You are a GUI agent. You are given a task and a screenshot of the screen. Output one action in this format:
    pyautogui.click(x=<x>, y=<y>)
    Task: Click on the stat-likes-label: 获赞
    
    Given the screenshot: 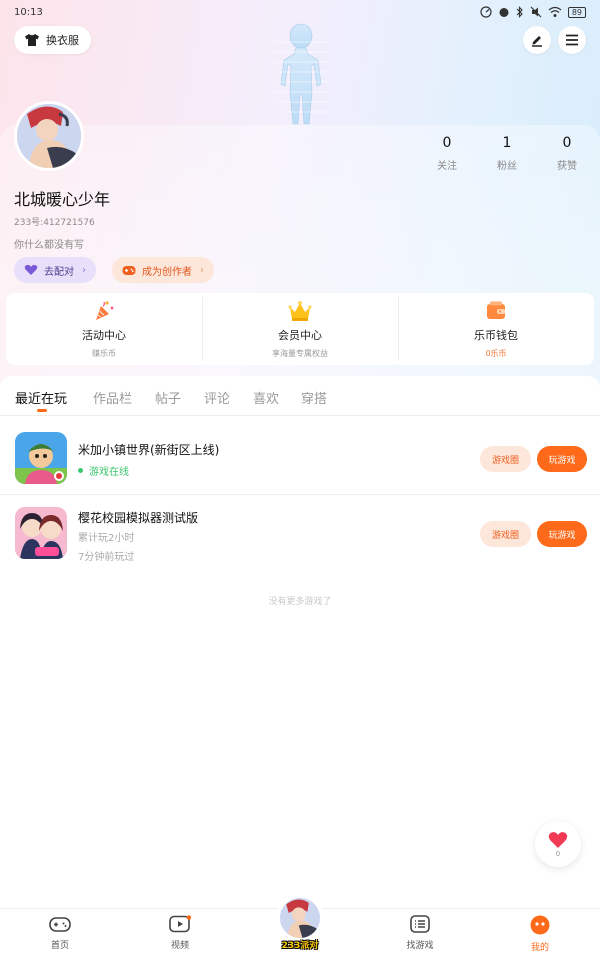 What is the action you would take?
    pyautogui.click(x=567, y=166)
    